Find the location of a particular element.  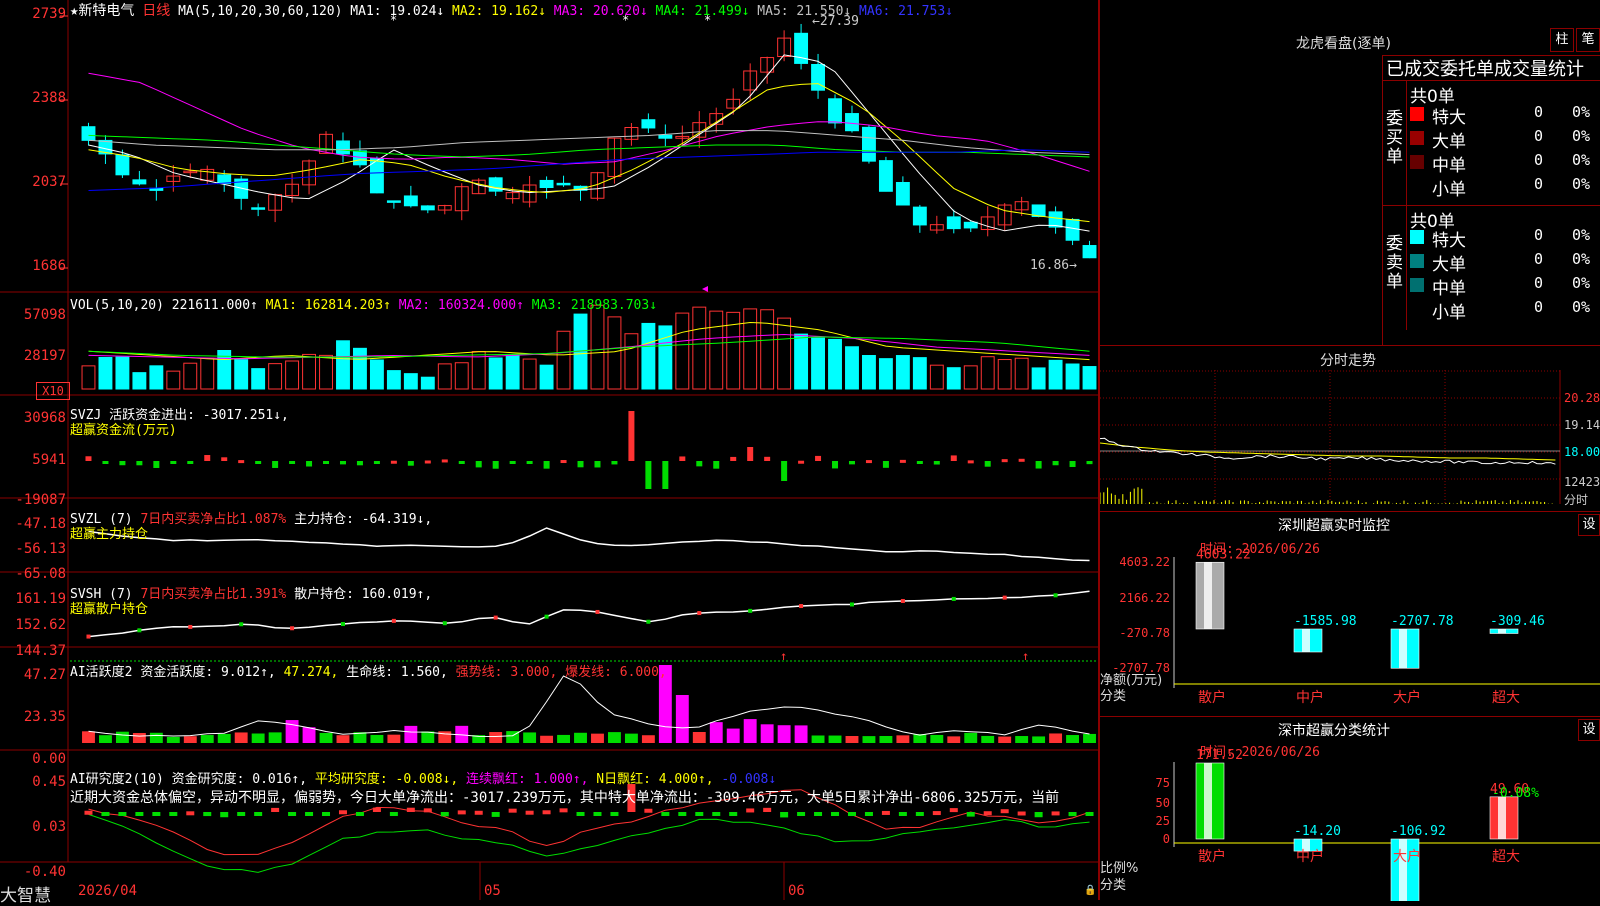

intraday-ytick-1: 19.14 is located at coordinates (1582, 425).